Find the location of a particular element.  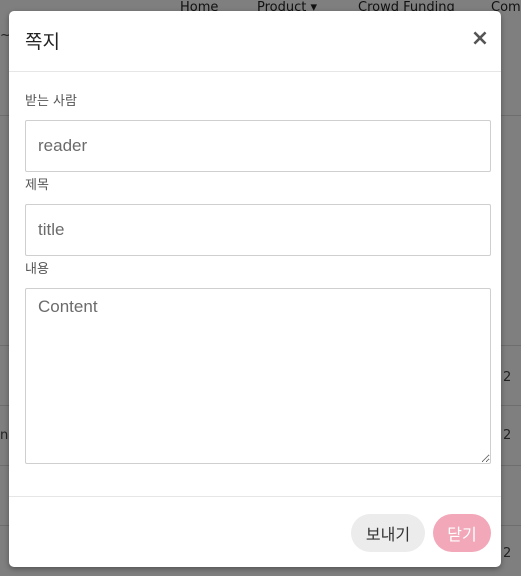

recipient-input is located at coordinates (258, 146).